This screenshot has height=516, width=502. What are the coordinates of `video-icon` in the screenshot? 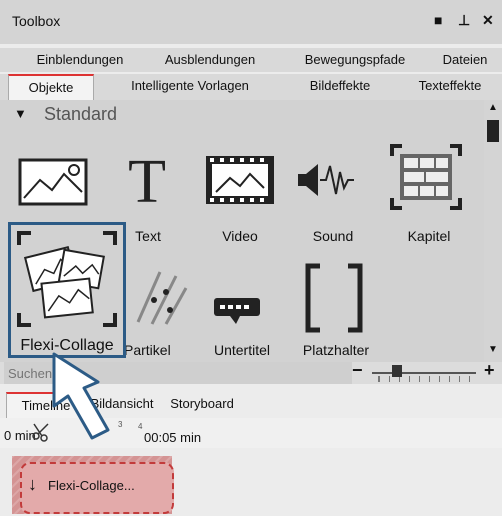 It's located at (240, 180).